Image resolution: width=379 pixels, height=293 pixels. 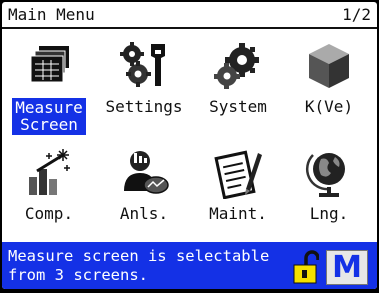 I want to click on mode-indicator: M, so click(x=347, y=267).